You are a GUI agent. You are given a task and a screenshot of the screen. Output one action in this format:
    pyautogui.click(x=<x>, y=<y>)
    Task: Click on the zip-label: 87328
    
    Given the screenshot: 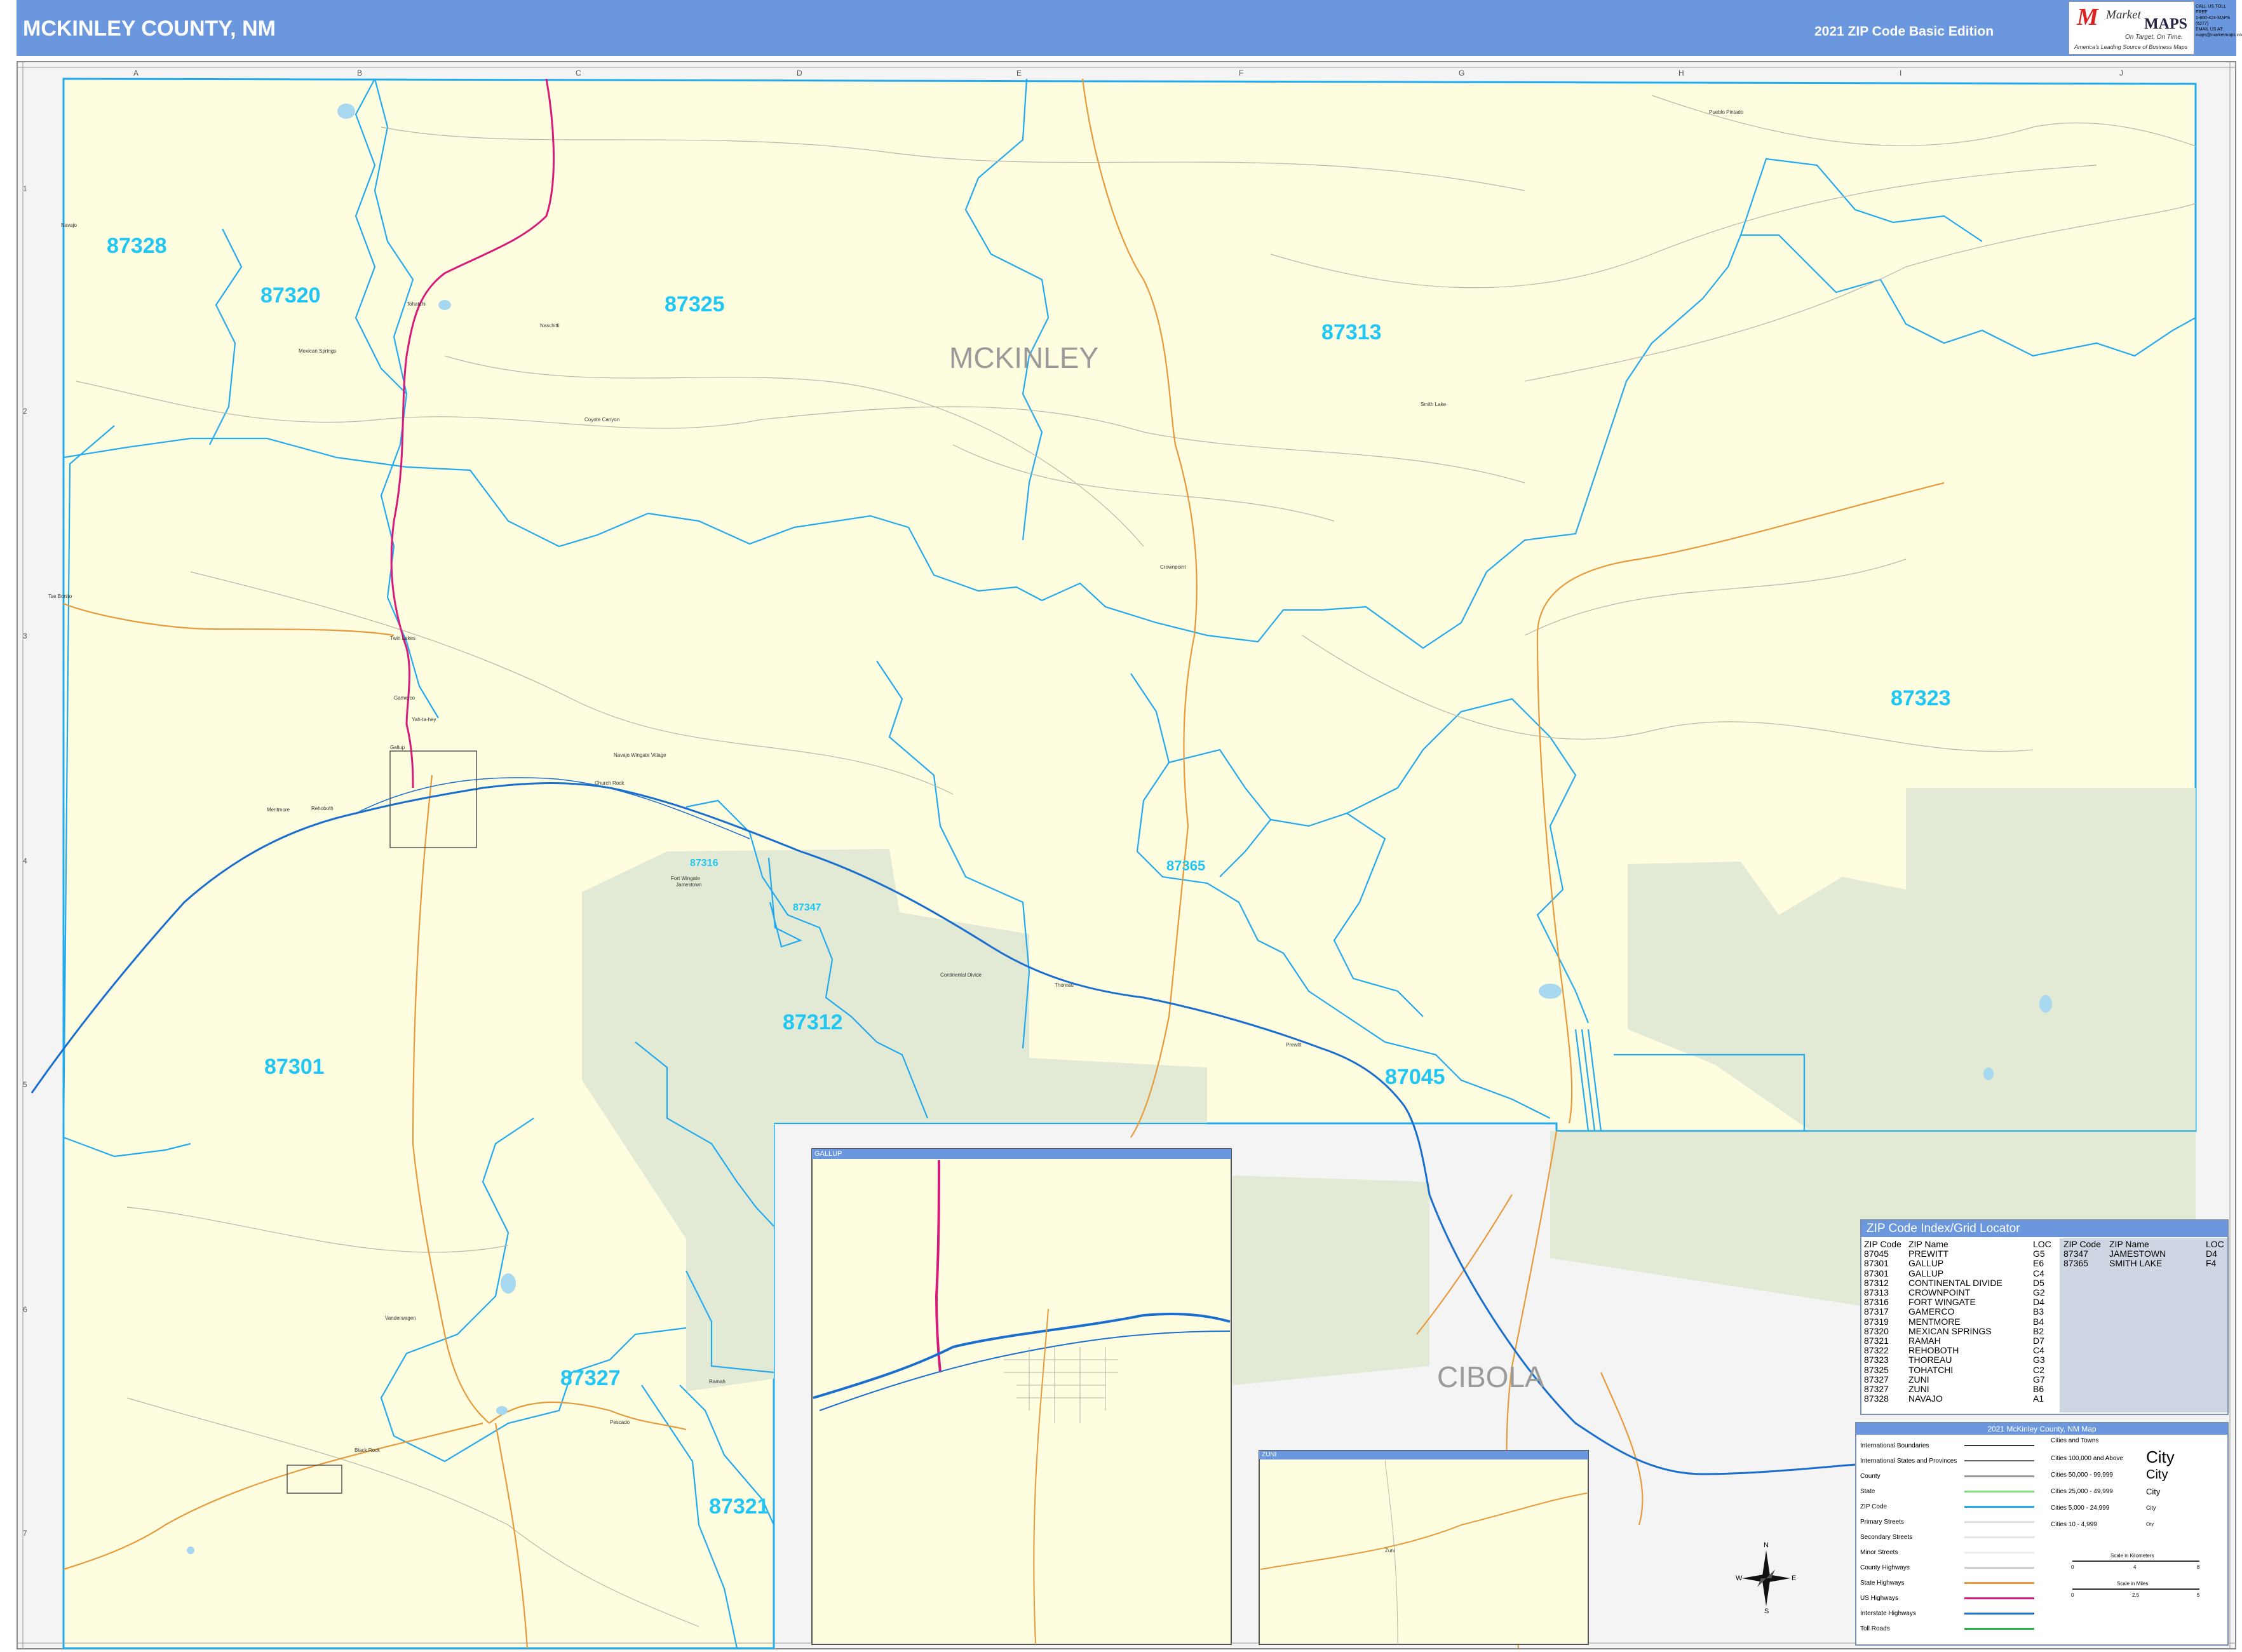 What is the action you would take?
    pyautogui.click(x=137, y=247)
    